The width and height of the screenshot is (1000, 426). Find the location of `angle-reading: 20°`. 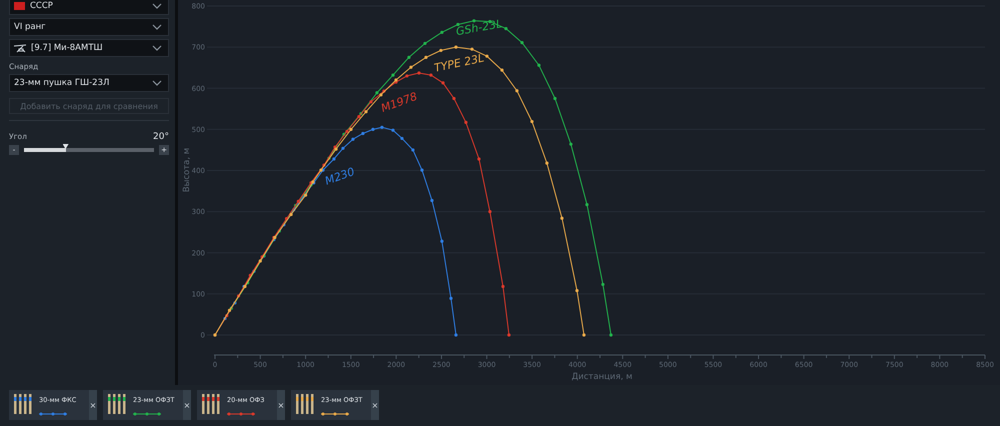

angle-reading: 20° is located at coordinates (161, 137).